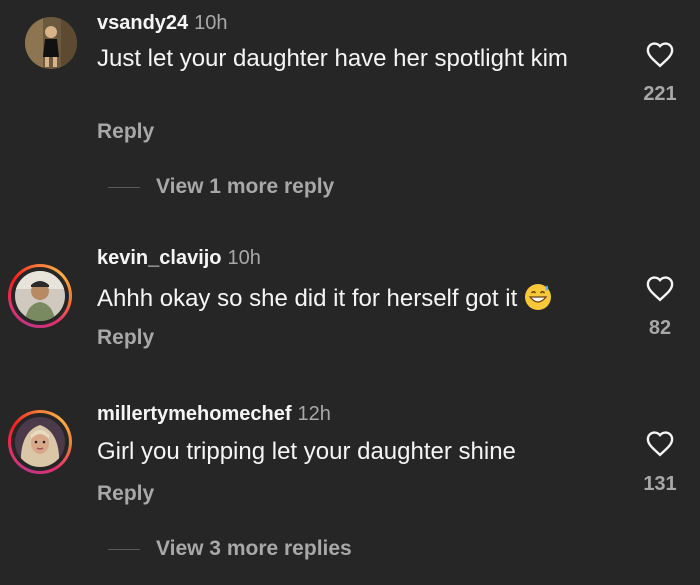 The height and width of the screenshot is (585, 700). I want to click on username: millertymehomechef, so click(194, 414).